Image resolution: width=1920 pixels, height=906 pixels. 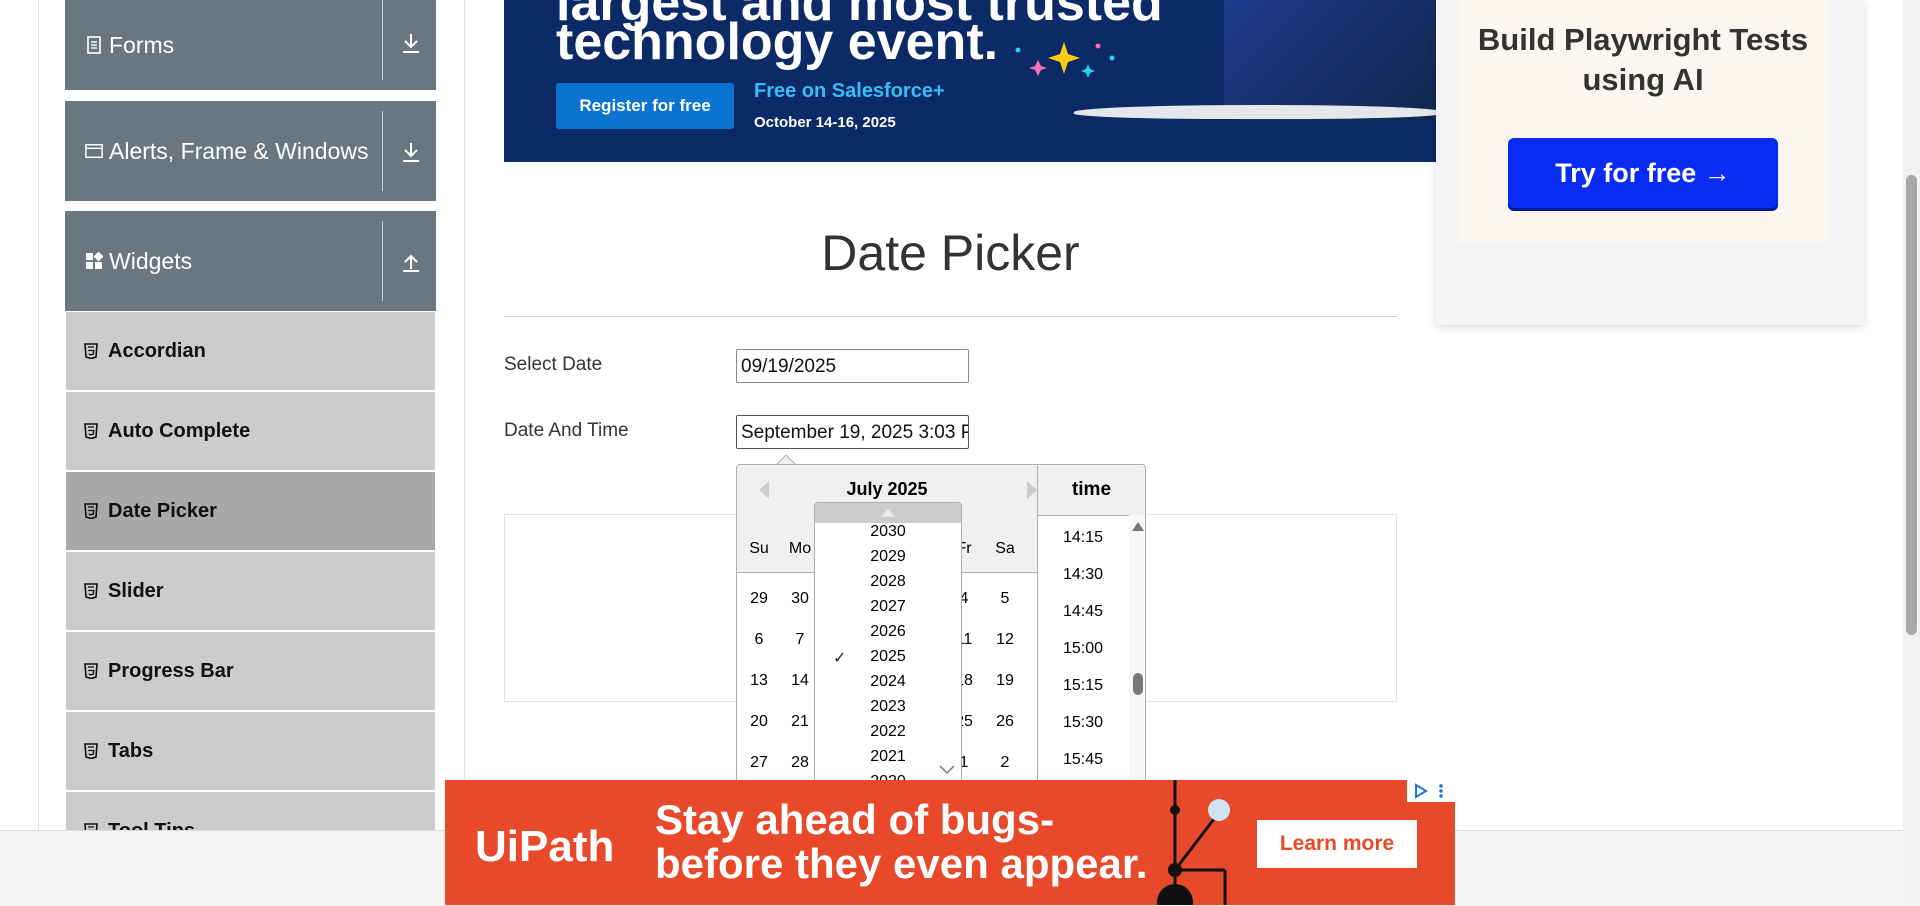 I want to click on ad-choices-icon, so click(x=1421, y=791).